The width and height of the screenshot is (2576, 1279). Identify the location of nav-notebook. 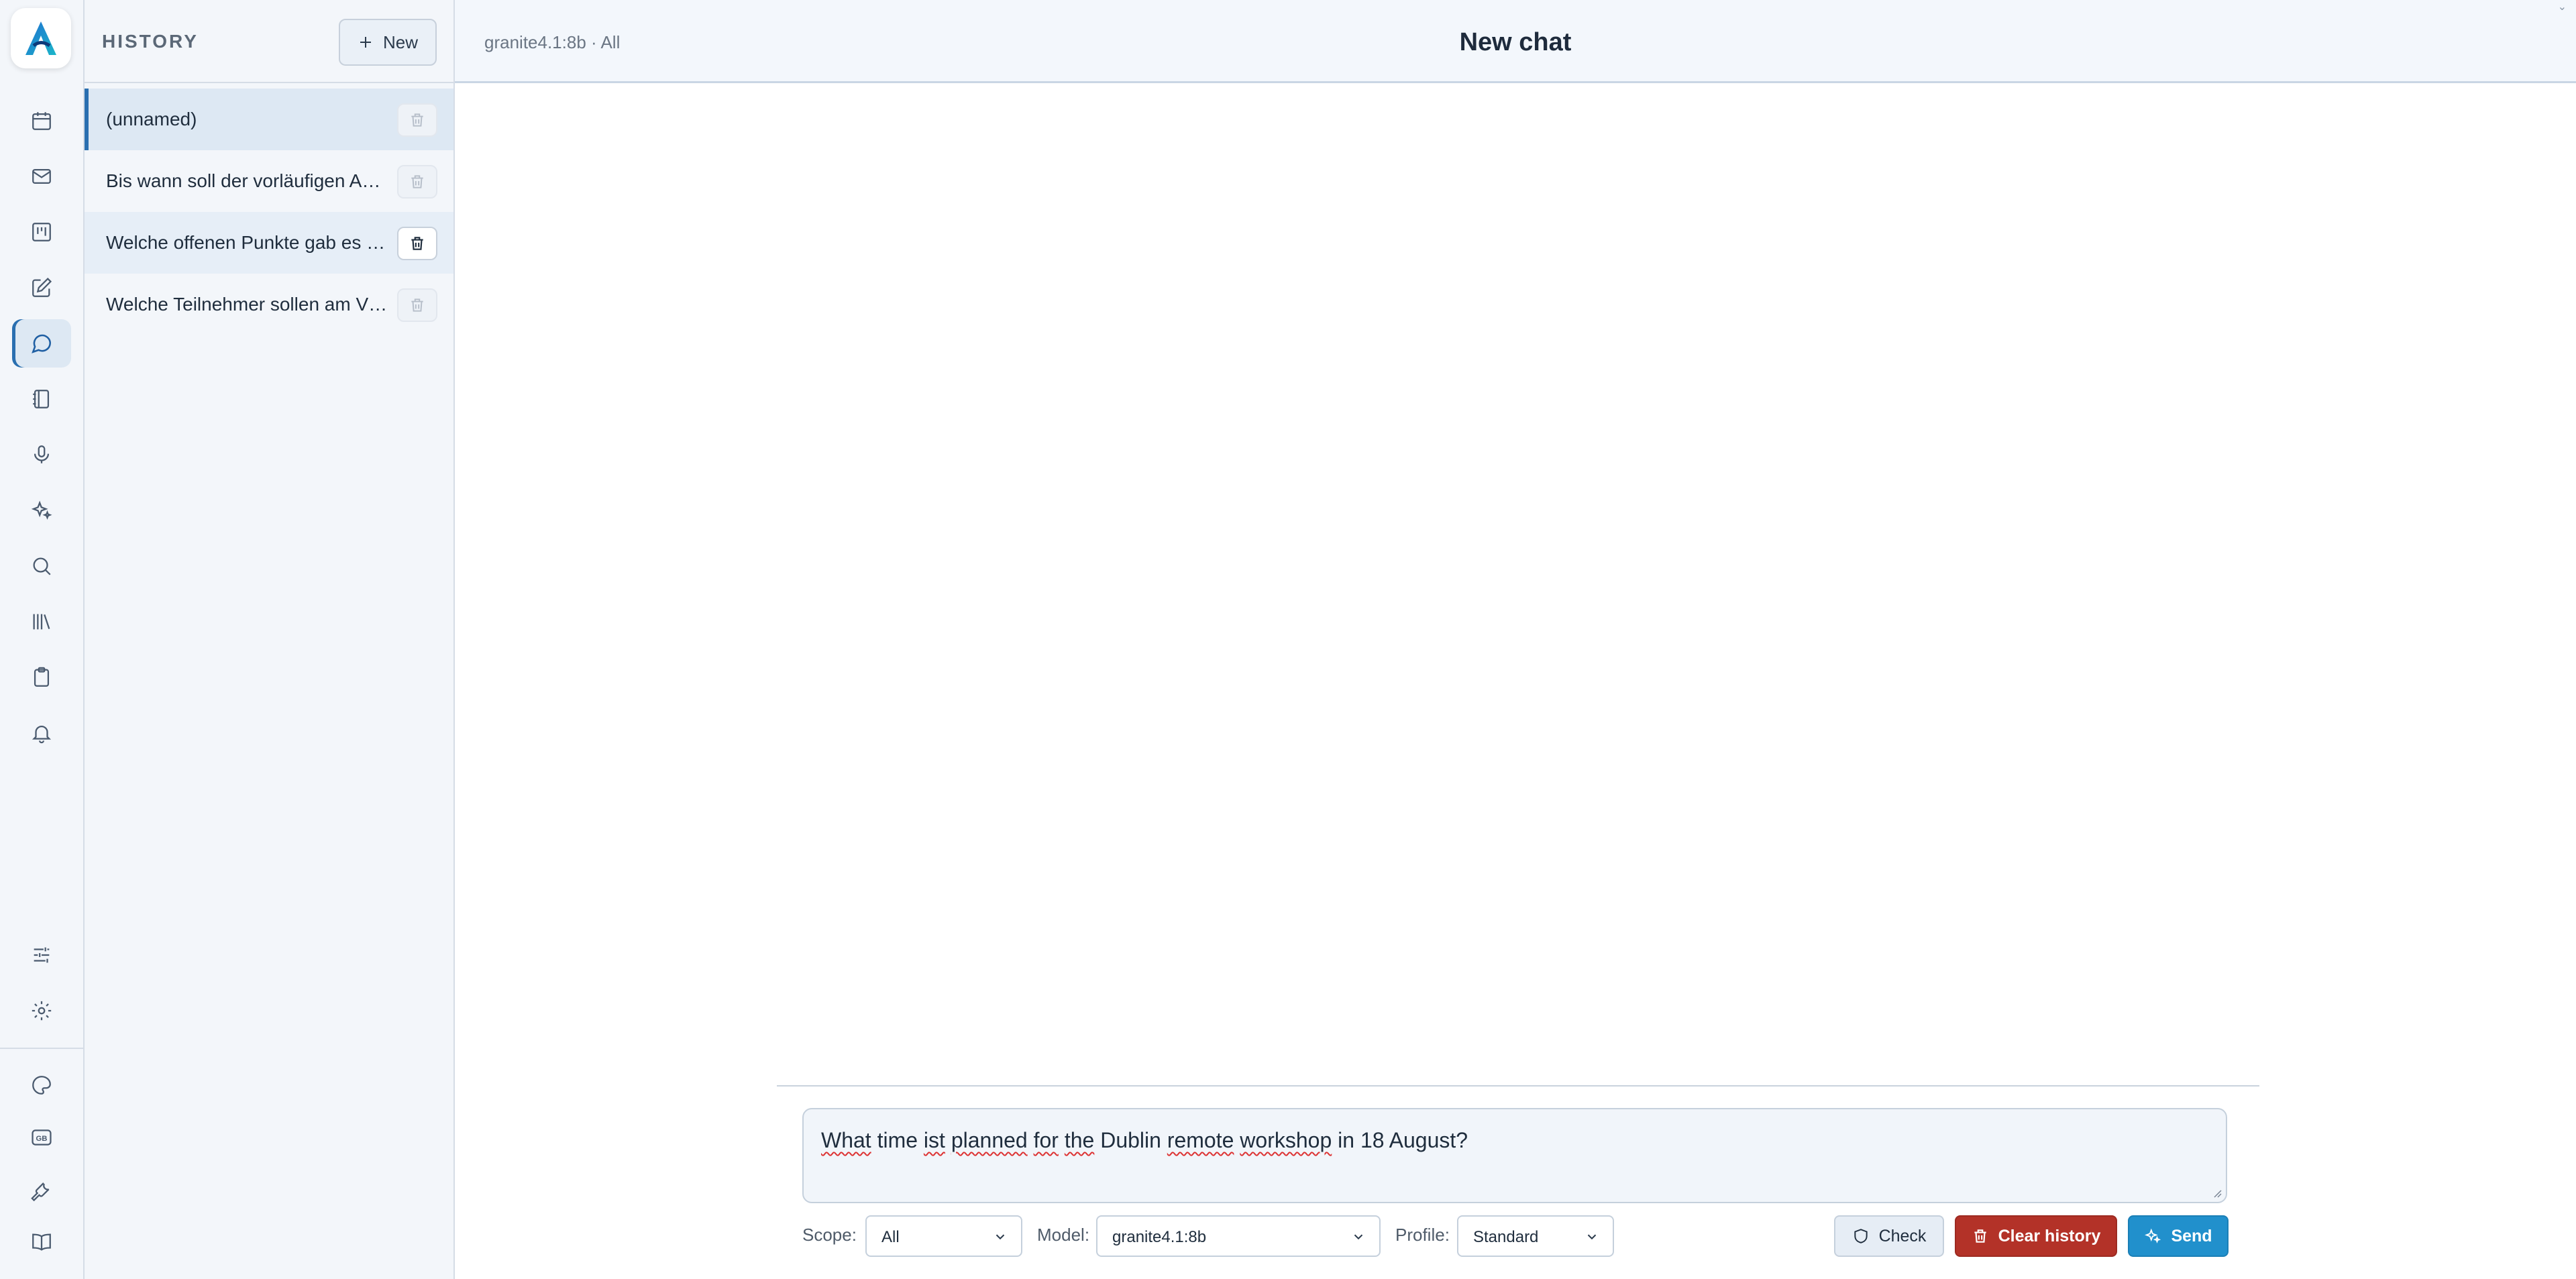
(41, 399).